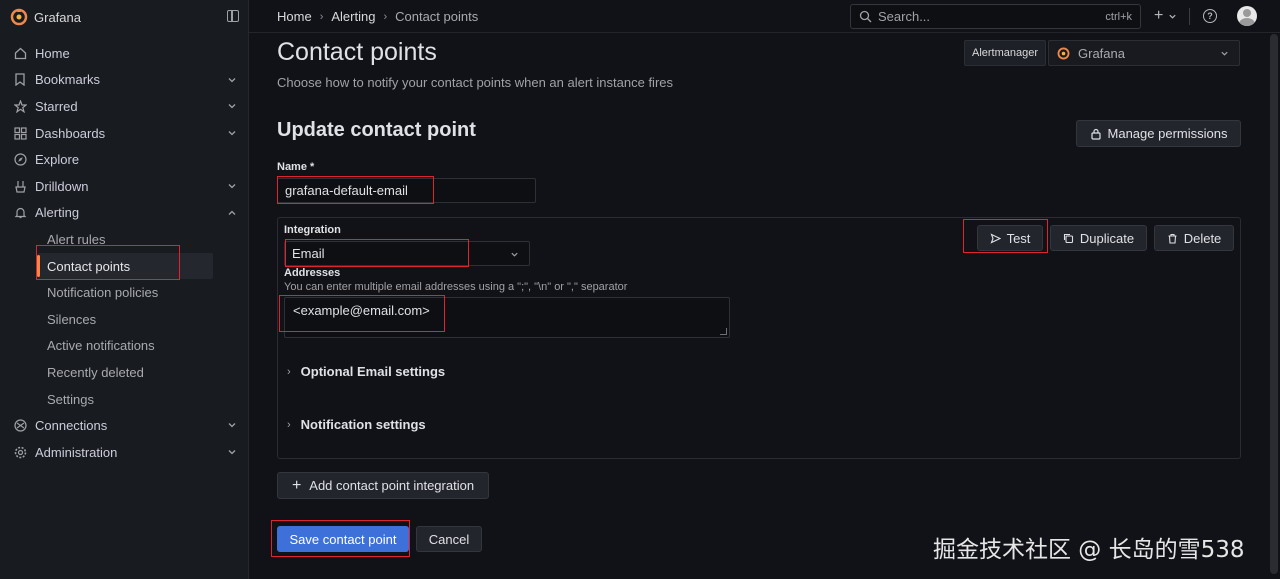  I want to click on sidebar-item-label: Alerting, so click(57, 213).